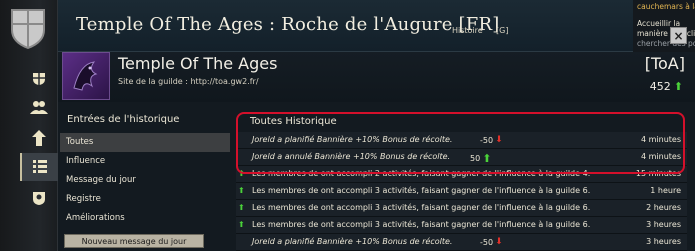 This screenshot has height=251, width=695. What do you see at coordinates (487, 158) in the screenshot?
I see `increase-arrow-icon: ⬆` at bounding box center [487, 158].